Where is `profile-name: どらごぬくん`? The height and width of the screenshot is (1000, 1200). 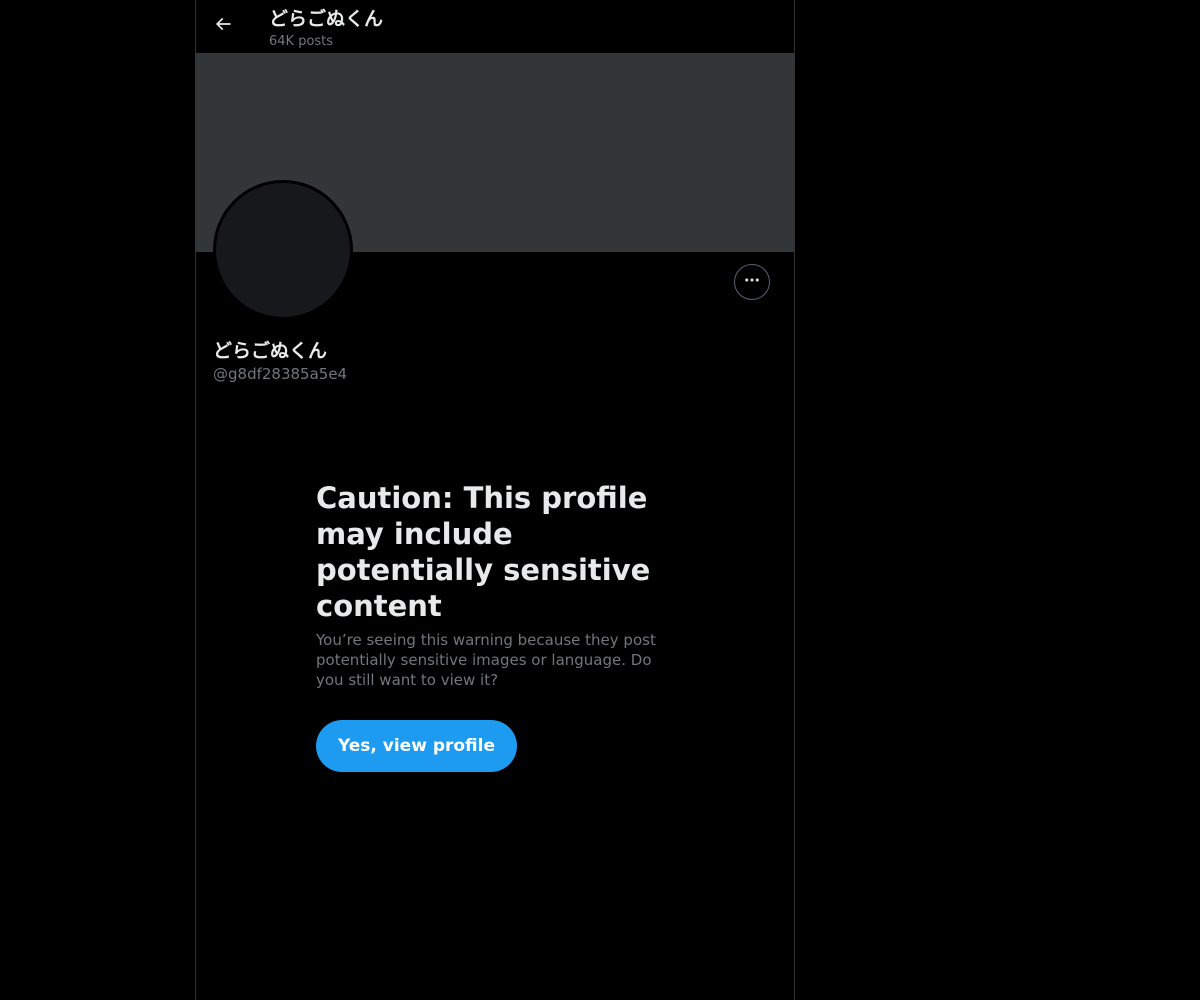
profile-name: どらごぬくん is located at coordinates (270, 351).